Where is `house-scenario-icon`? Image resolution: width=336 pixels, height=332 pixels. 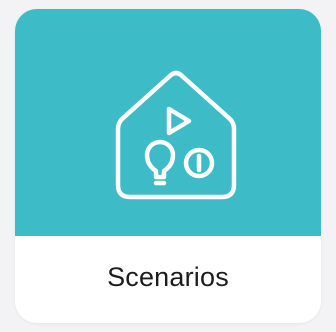 house-scenario-icon is located at coordinates (176, 135).